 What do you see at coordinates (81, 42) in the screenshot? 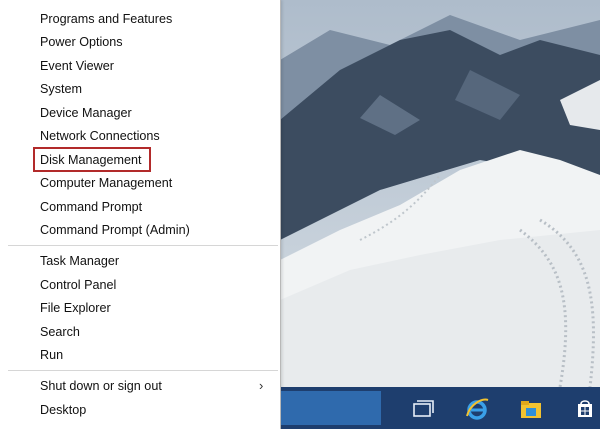
I see `menu-item-power-options: Power Options` at bounding box center [81, 42].